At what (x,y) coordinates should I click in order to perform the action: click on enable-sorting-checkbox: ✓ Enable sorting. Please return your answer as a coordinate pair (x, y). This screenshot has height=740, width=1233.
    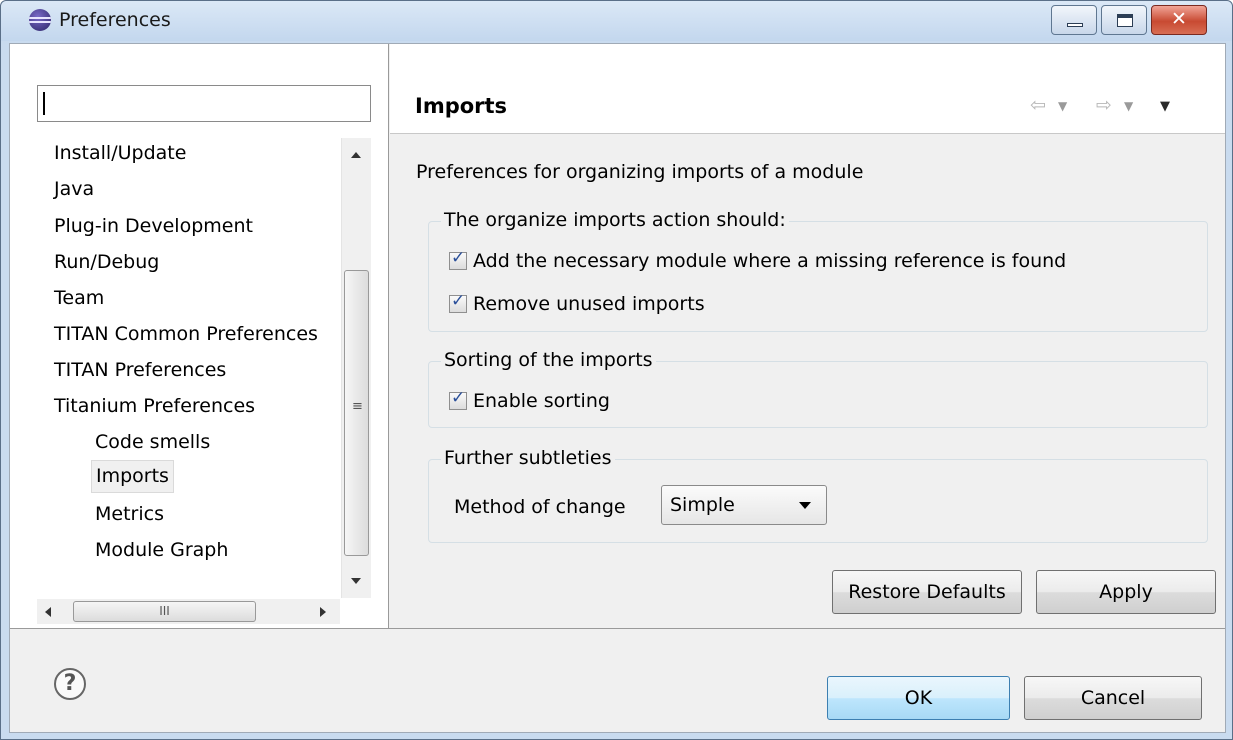
    Looking at the image, I should click on (529, 401).